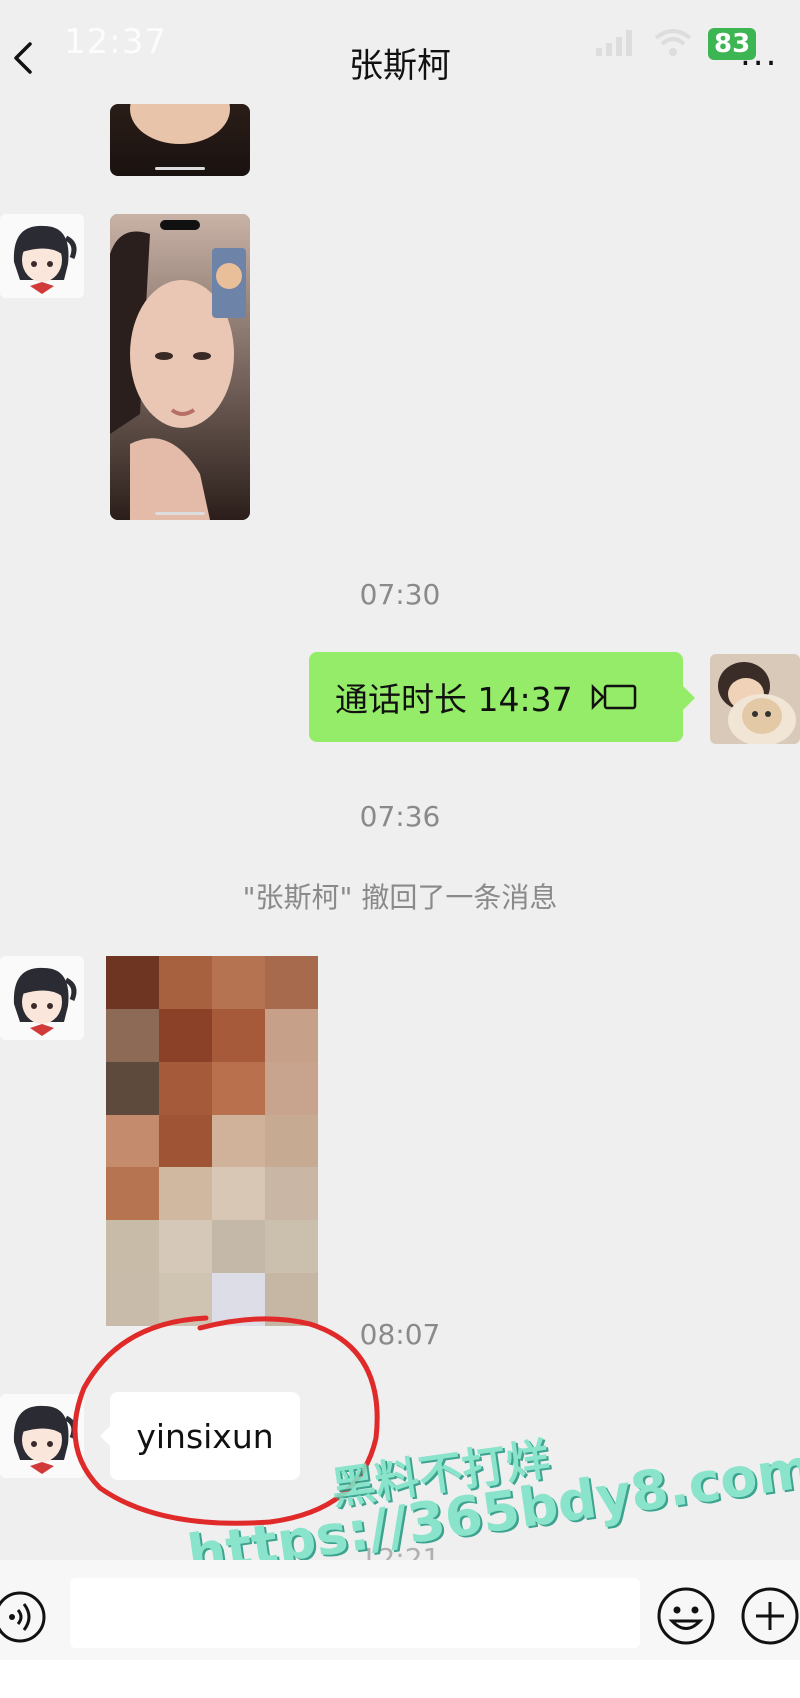 The image size is (800, 1698). Describe the element at coordinates (180, 168) in the screenshot. I see `home-indicator` at that location.